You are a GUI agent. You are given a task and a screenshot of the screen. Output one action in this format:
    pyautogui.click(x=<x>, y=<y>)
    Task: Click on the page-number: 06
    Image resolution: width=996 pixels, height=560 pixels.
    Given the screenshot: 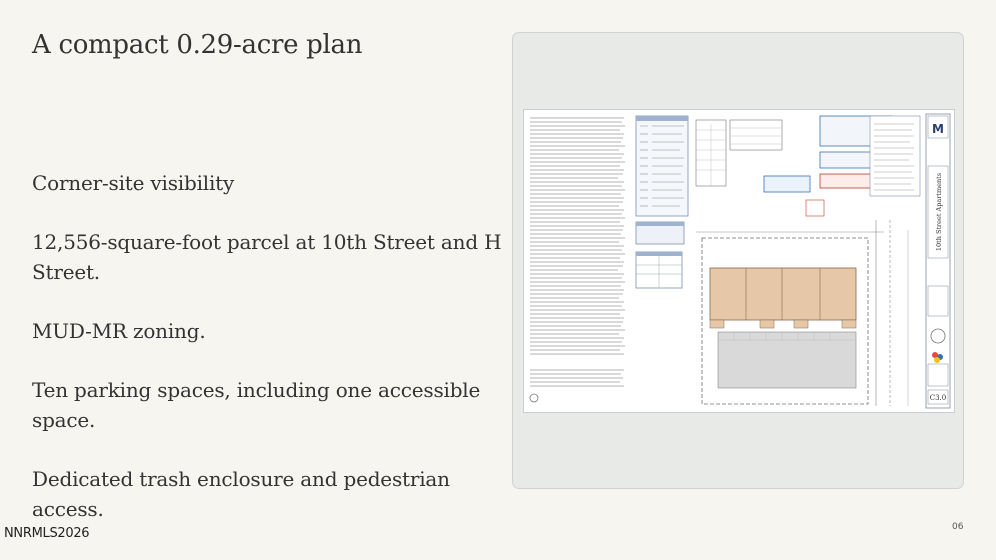 What is the action you would take?
    pyautogui.click(x=958, y=527)
    